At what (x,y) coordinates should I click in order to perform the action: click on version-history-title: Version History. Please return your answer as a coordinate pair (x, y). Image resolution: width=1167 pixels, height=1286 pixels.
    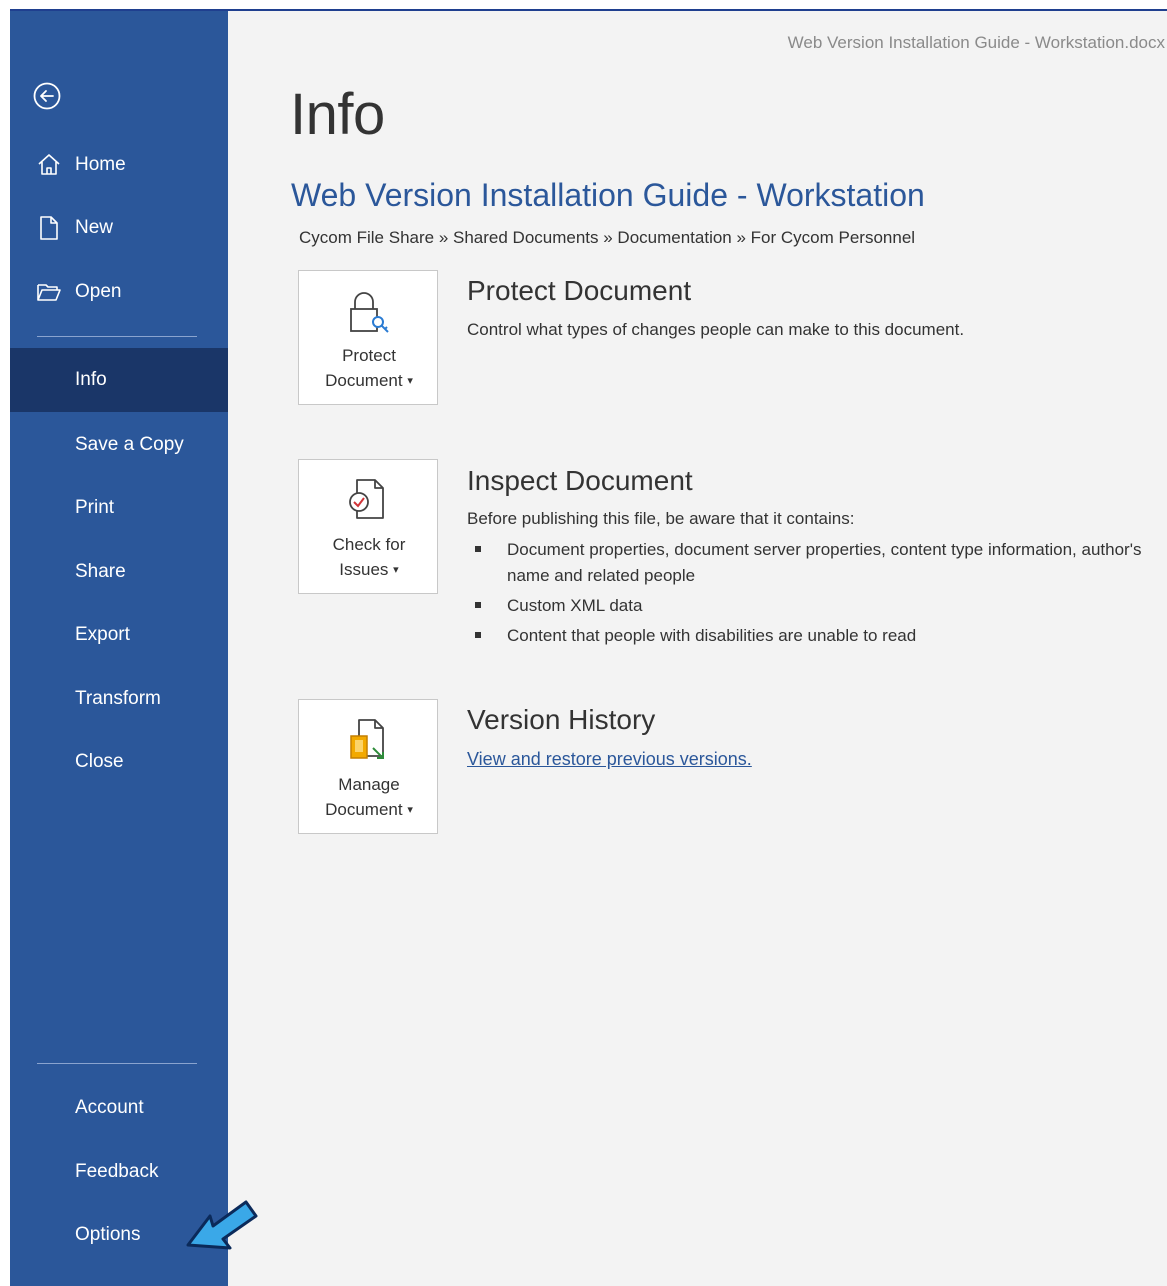
    Looking at the image, I should click on (561, 719).